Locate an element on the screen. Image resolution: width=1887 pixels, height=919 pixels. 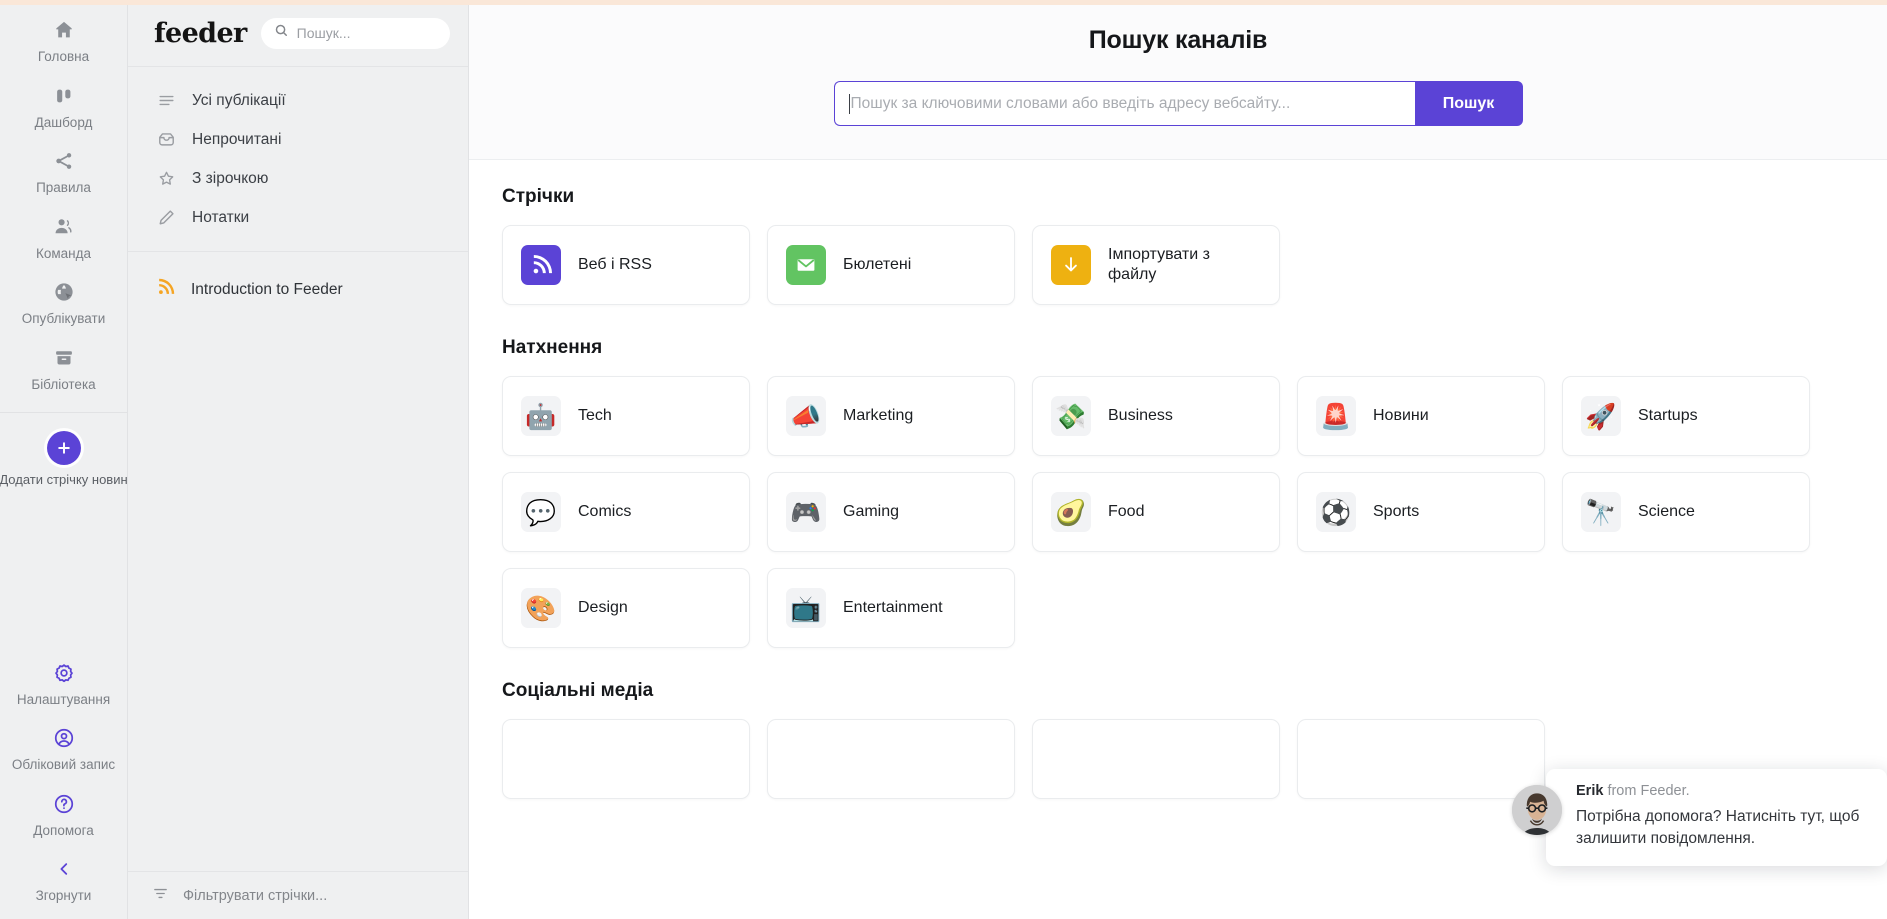
filter-icon is located at coordinates (160, 896).